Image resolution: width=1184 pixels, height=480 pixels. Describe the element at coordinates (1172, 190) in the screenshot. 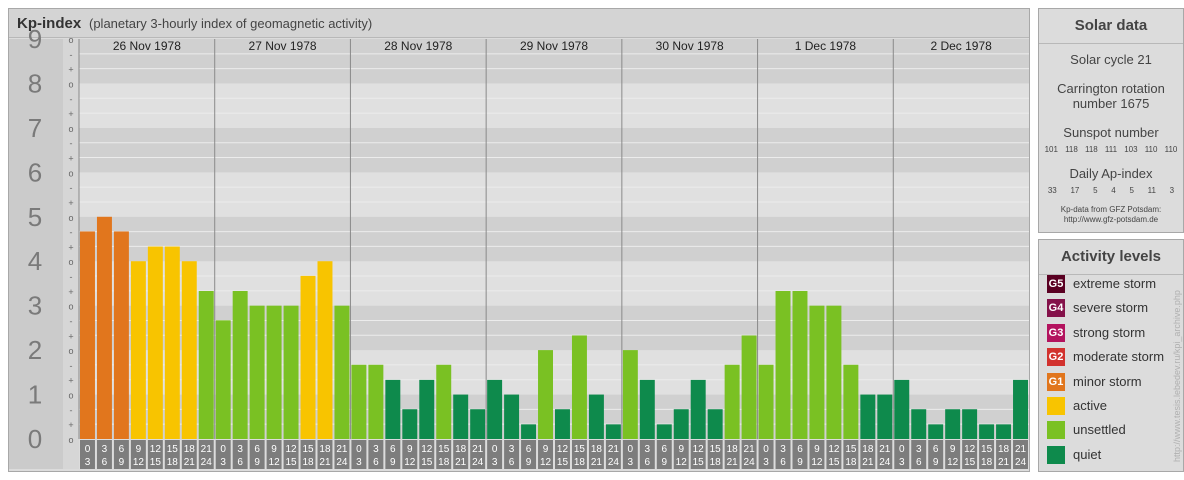

I see `ap-value: 3` at that location.